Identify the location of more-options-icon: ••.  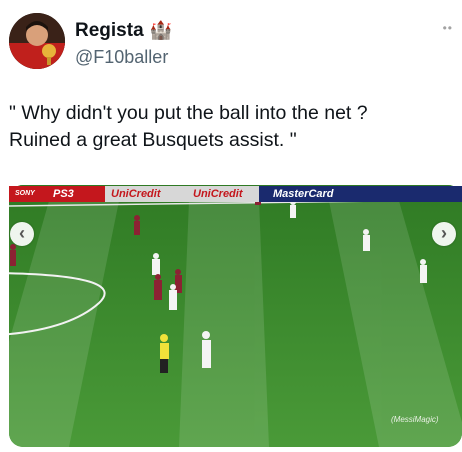
(448, 28).